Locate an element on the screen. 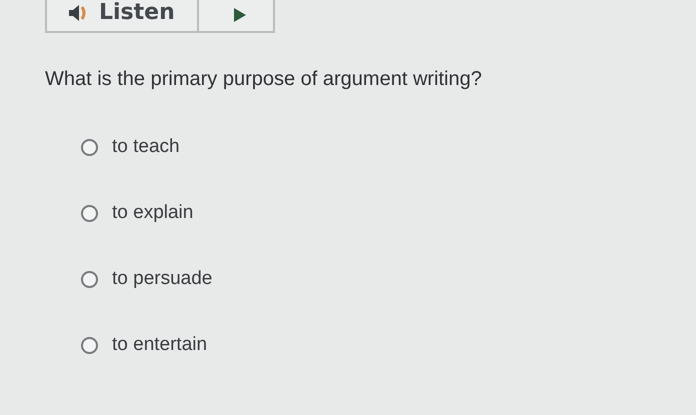 The height and width of the screenshot is (415, 696). listen-button: Listen is located at coordinates (123, 15).